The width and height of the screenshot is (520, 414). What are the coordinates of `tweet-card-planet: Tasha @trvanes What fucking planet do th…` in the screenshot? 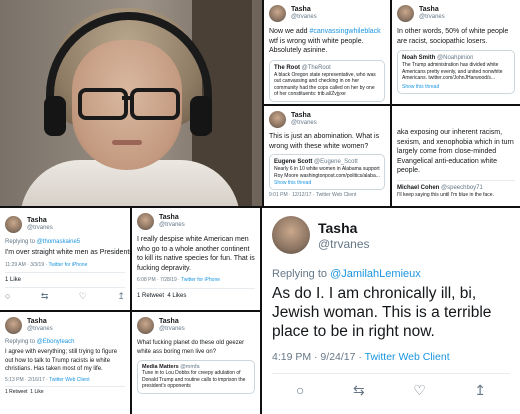 It's located at (196, 363).